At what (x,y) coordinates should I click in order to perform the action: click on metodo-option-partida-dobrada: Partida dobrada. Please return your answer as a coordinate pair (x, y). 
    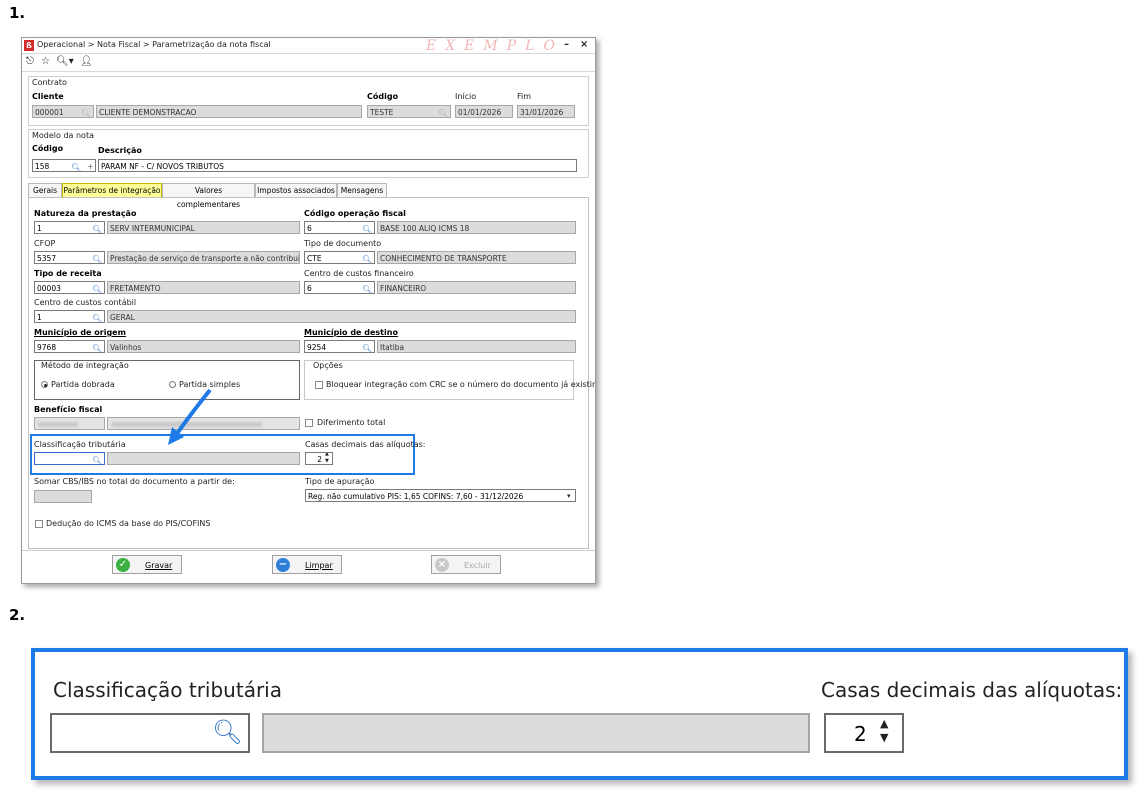
    Looking at the image, I should click on (86, 385).